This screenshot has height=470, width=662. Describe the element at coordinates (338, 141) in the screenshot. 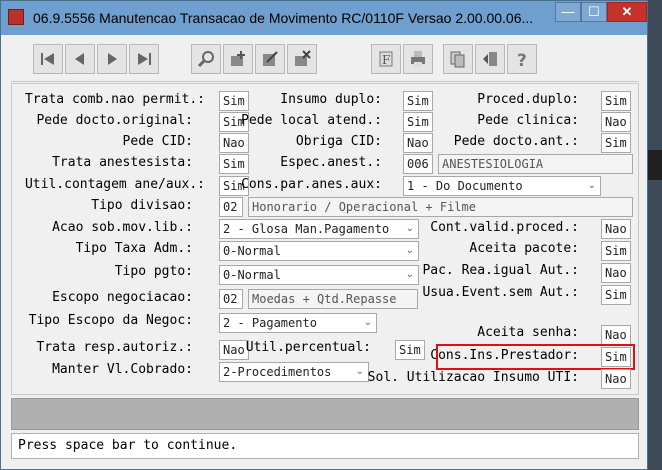

I see `obriga-cid-label: Obriga CID:` at that location.